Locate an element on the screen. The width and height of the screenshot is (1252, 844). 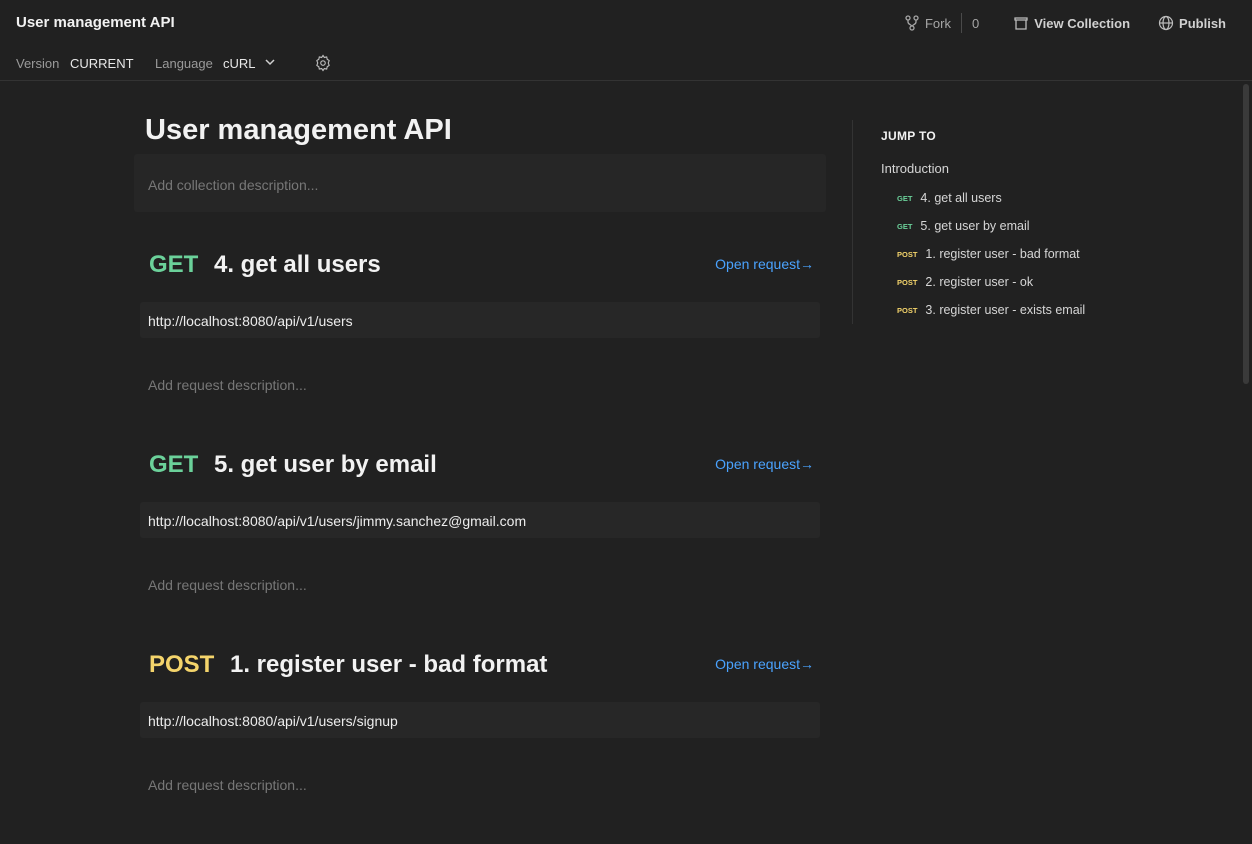
request-title: 1. register user - bad format is located at coordinates (389, 664).